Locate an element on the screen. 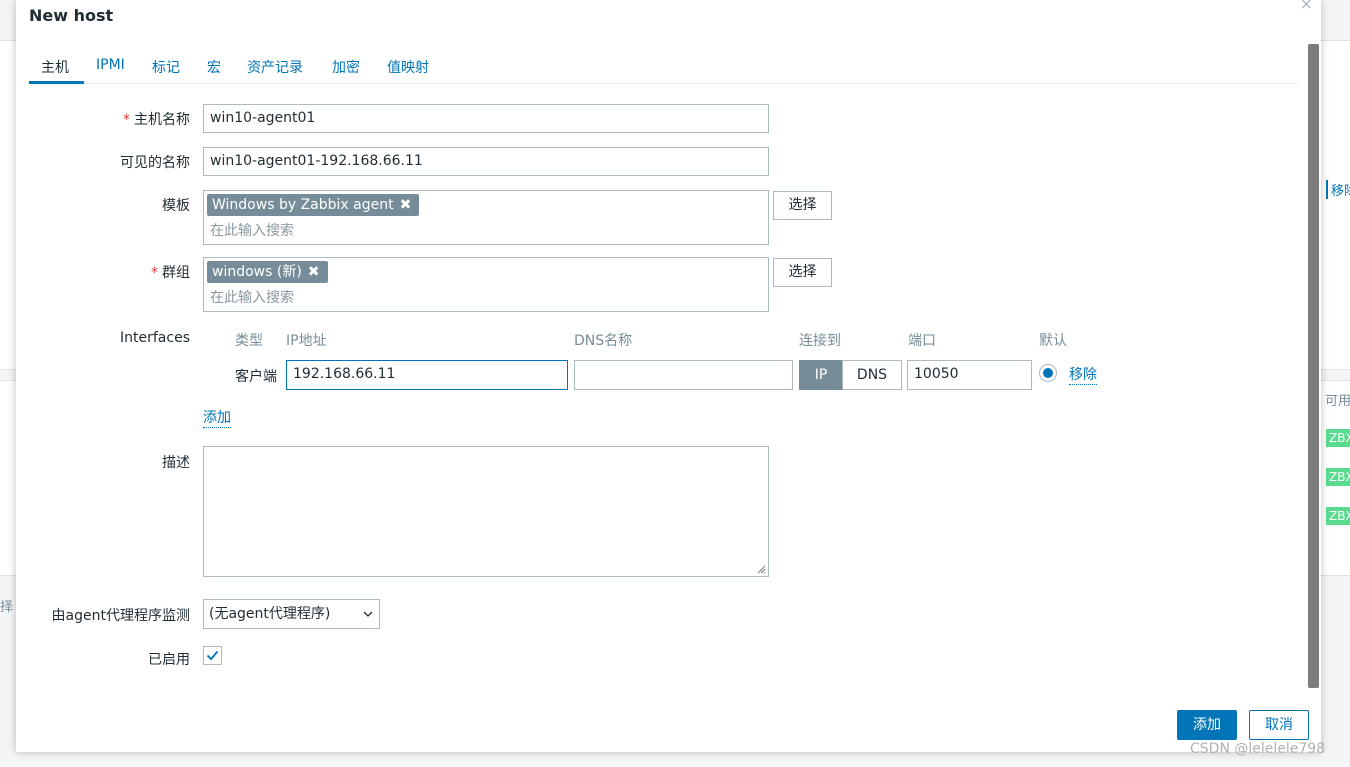  background-available-header: 可用 is located at coordinates (1337, 401).